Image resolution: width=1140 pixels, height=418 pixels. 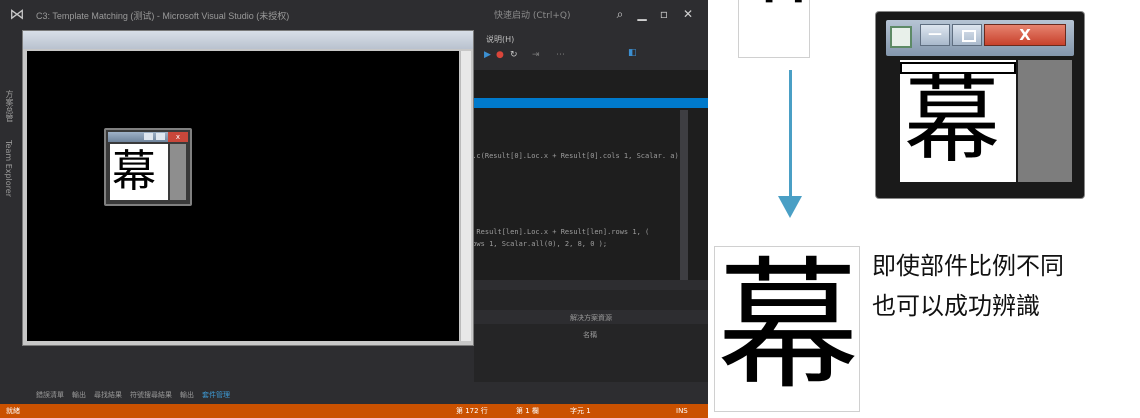 I want to click on result-window-small-titlebar: x, so click(x=148, y=137).